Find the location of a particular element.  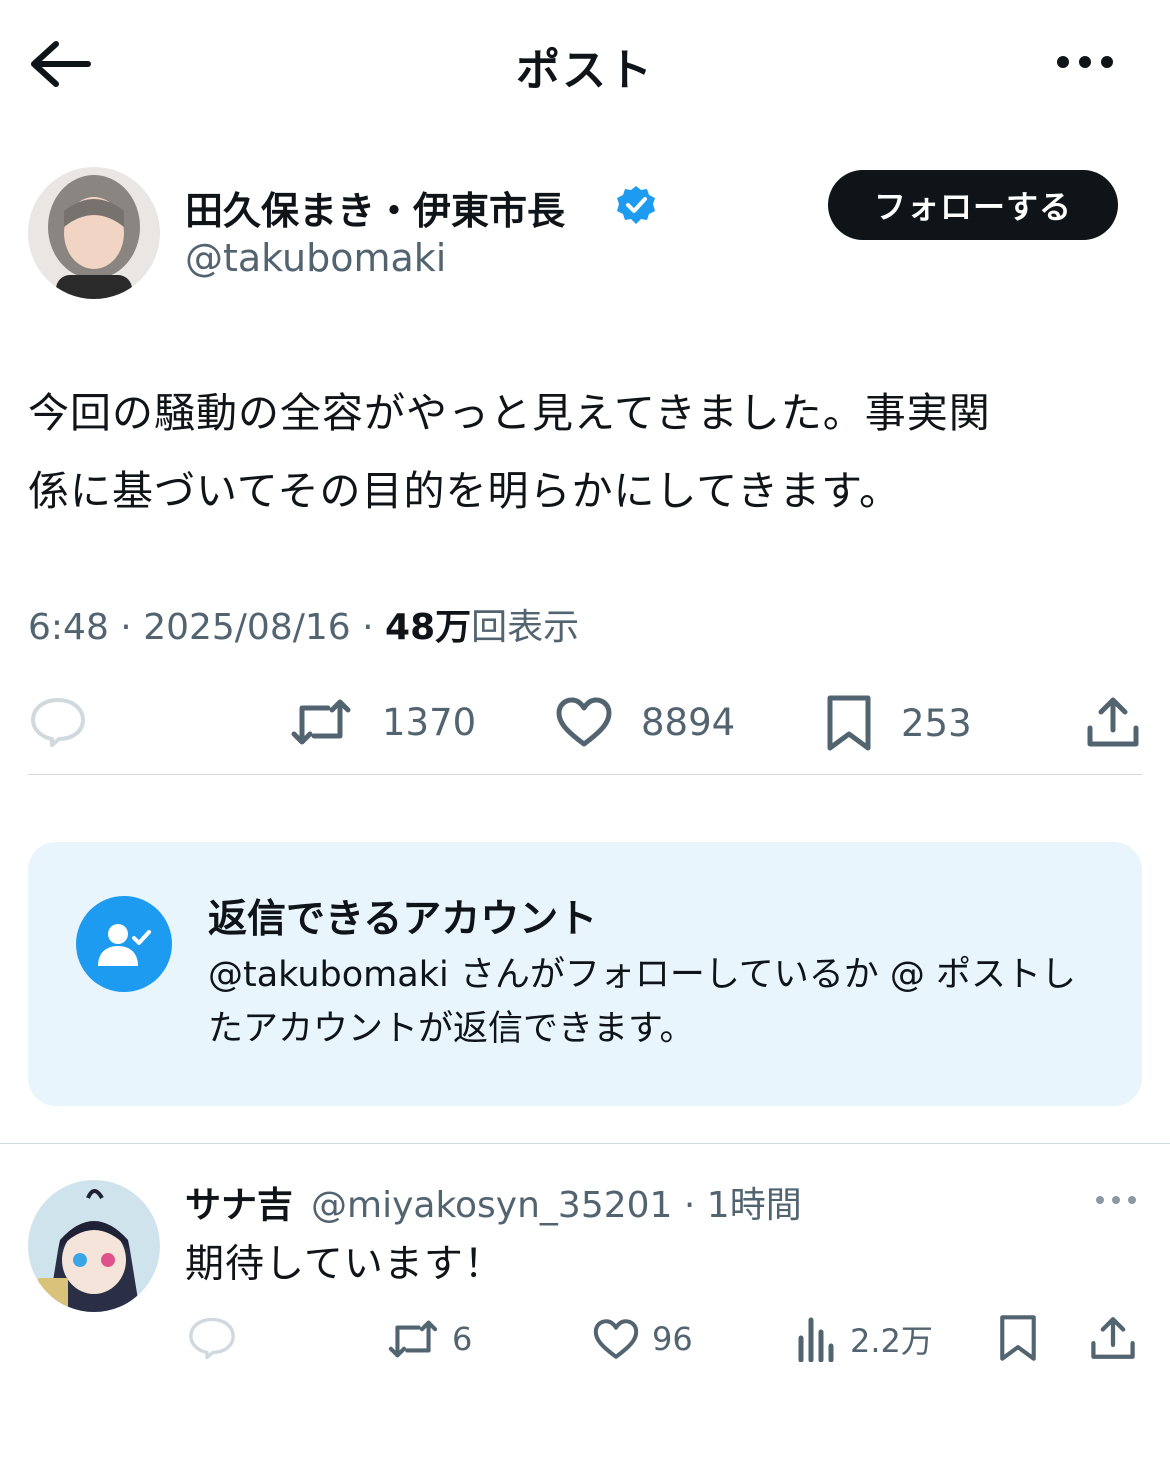

reply-like-button: 96 is located at coordinates (642, 1339).